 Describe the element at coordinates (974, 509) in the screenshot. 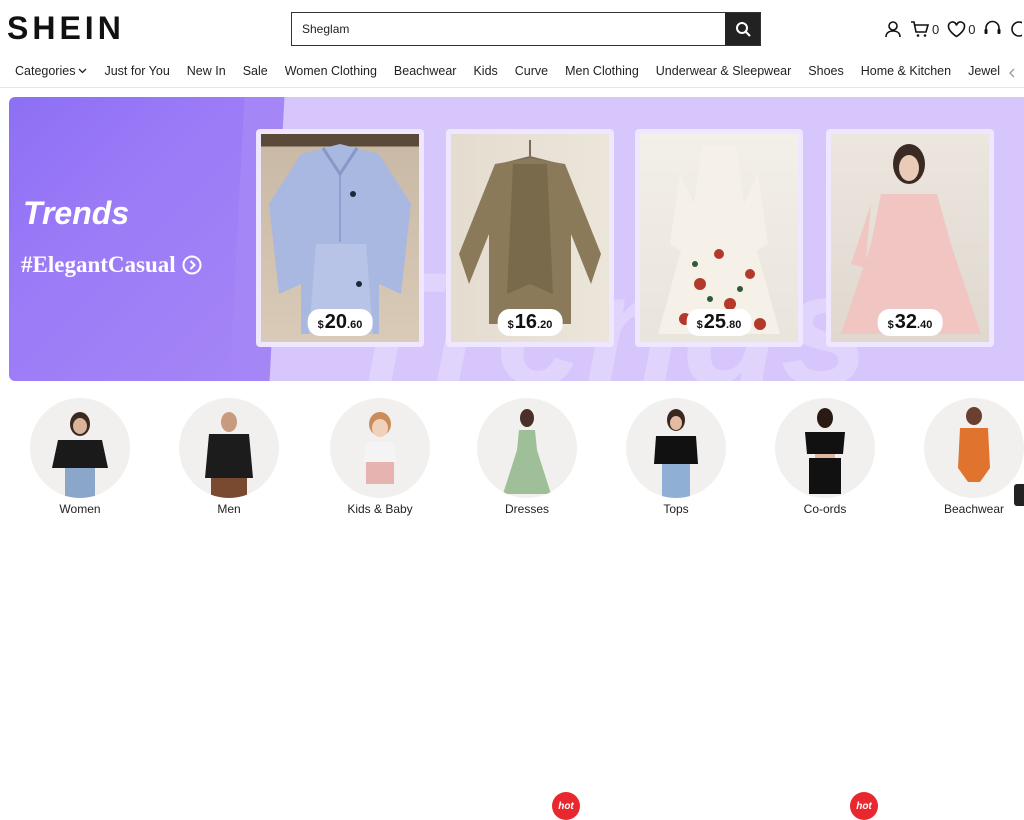

I see `category-label: Beachwear` at that location.